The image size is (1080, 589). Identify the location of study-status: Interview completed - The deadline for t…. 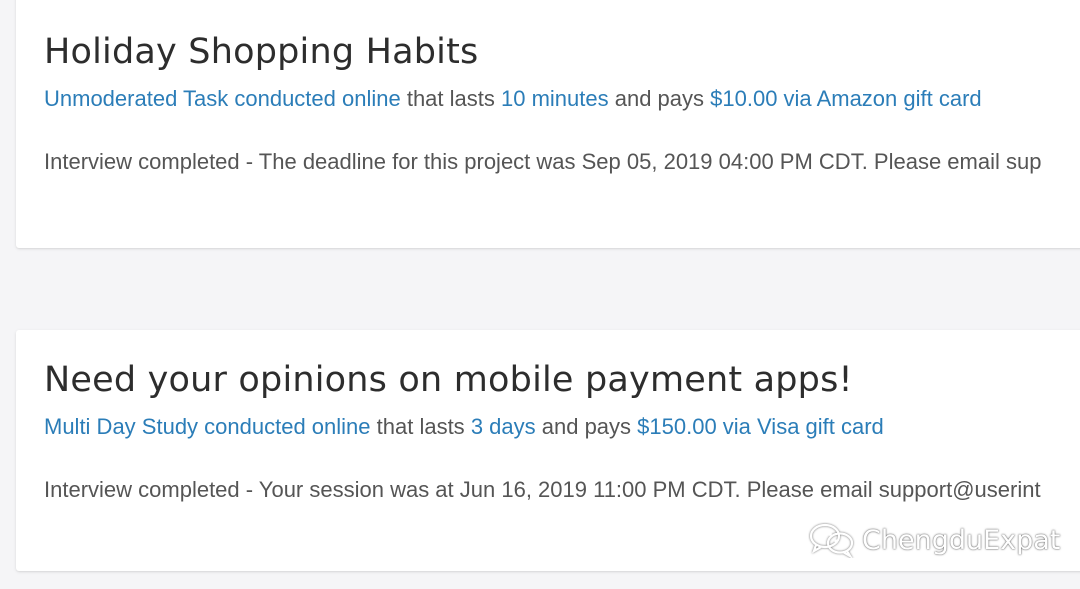
(543, 161).